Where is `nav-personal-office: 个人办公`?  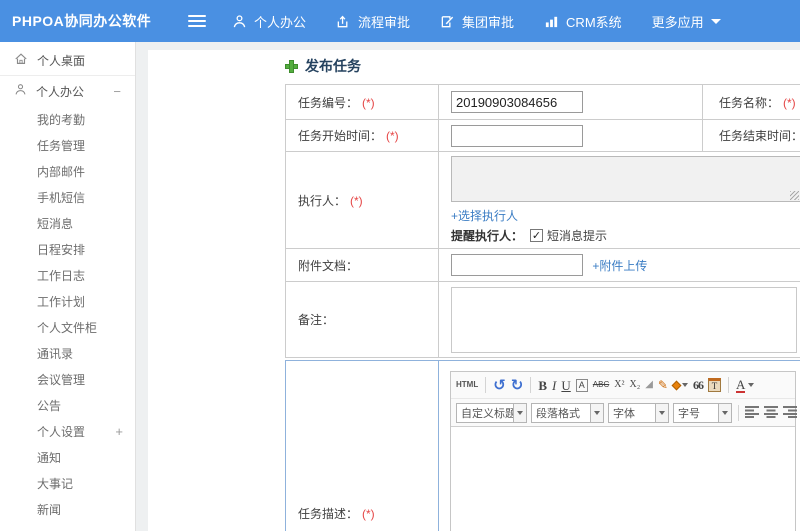 nav-personal-office: 个人办公 is located at coordinates (269, 21).